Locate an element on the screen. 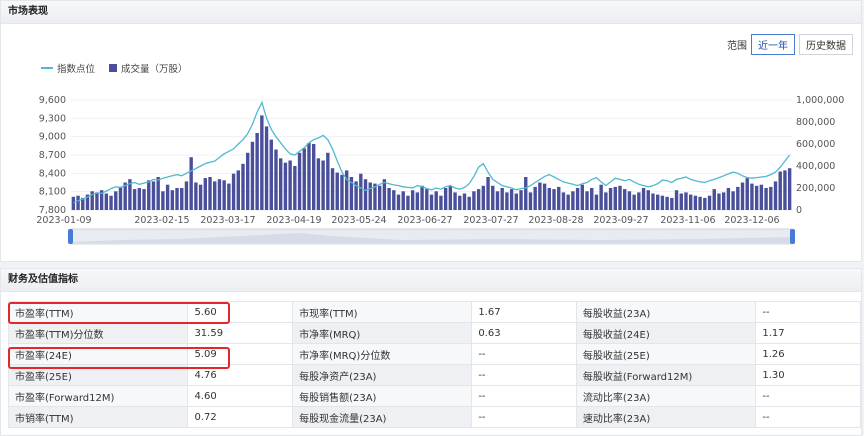  zoom-slider is located at coordinates (431, 236).